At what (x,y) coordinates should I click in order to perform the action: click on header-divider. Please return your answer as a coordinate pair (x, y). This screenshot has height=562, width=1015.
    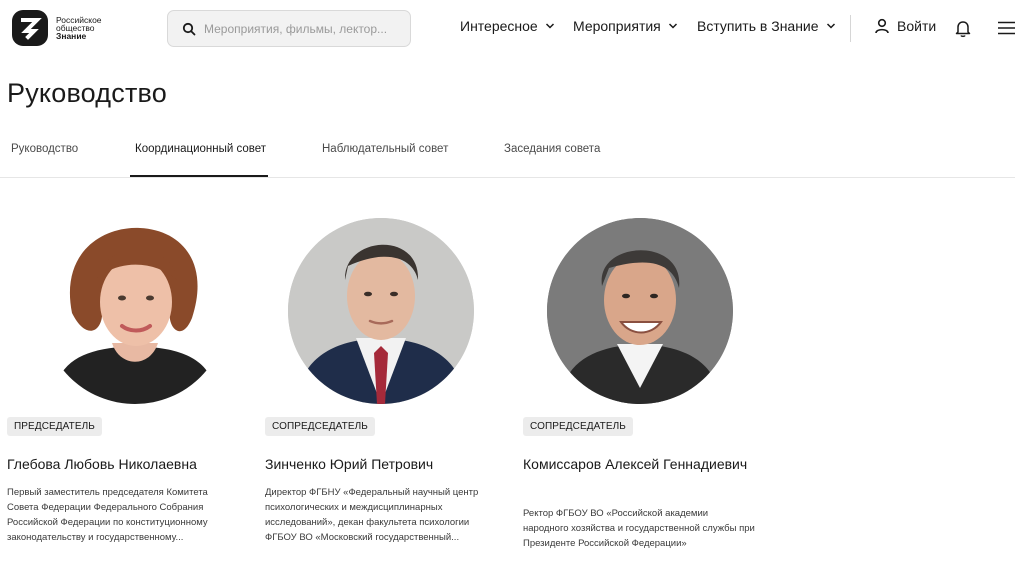
    Looking at the image, I should click on (850, 28).